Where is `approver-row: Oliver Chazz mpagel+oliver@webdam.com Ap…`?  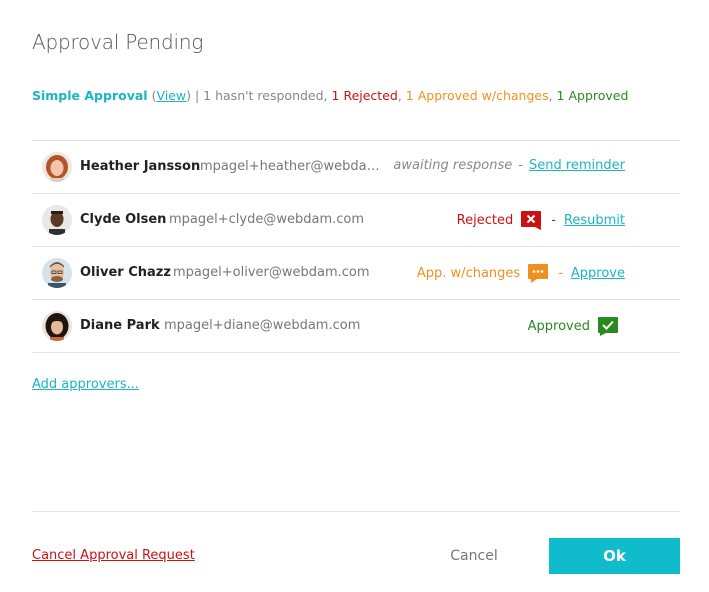 approver-row: Oliver Chazz mpagel+oliver@webdam.com Ap… is located at coordinates (356, 273).